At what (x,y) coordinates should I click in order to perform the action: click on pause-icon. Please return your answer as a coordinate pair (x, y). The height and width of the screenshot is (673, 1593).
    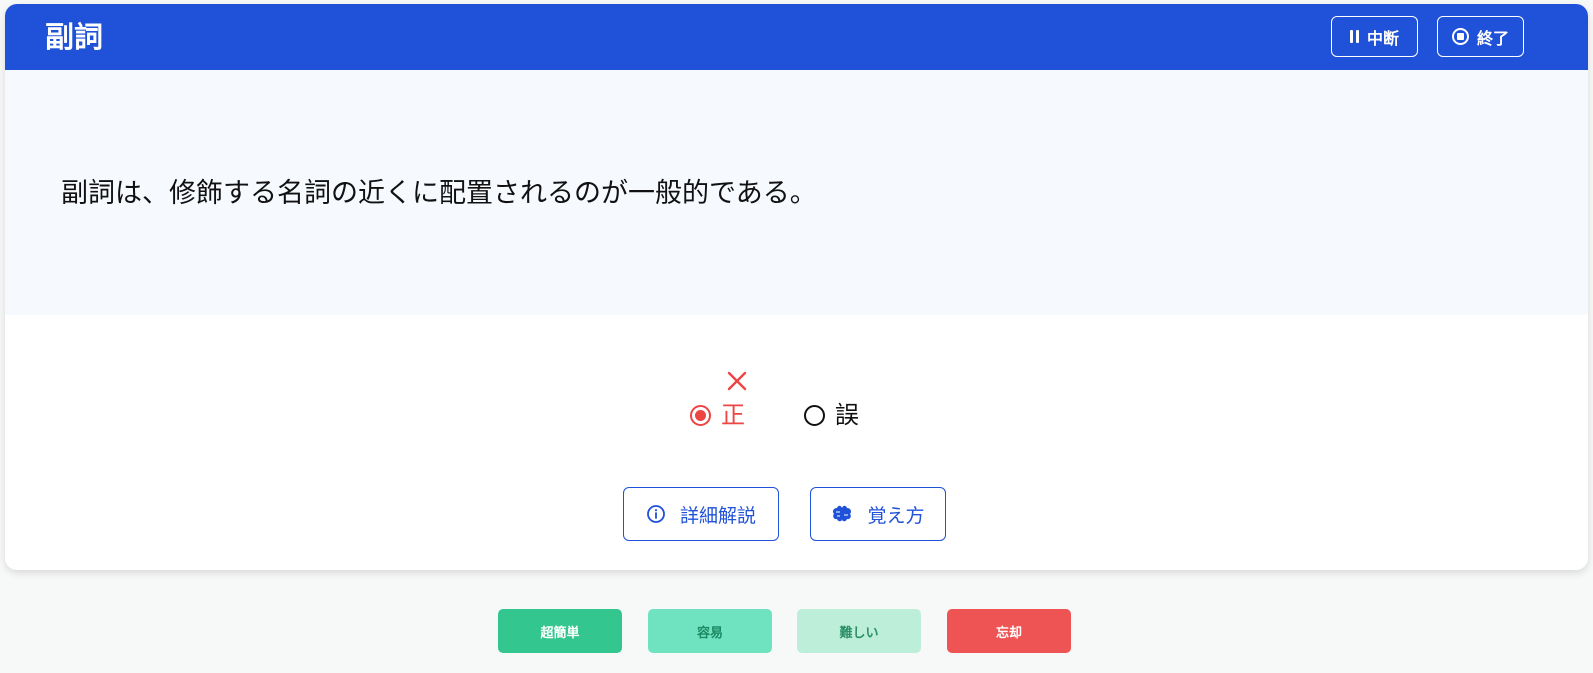
    Looking at the image, I should click on (1354, 36).